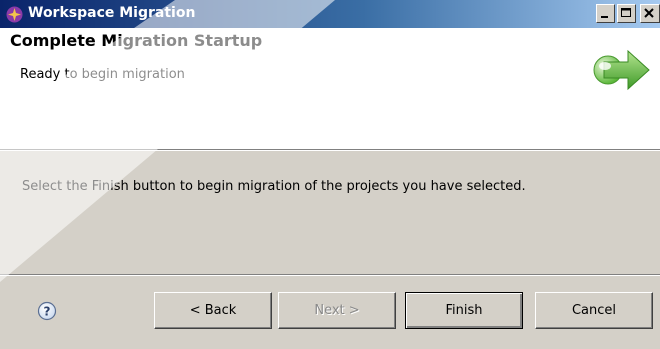  Describe the element at coordinates (337, 310) in the screenshot. I see `next-button: Next >` at that location.